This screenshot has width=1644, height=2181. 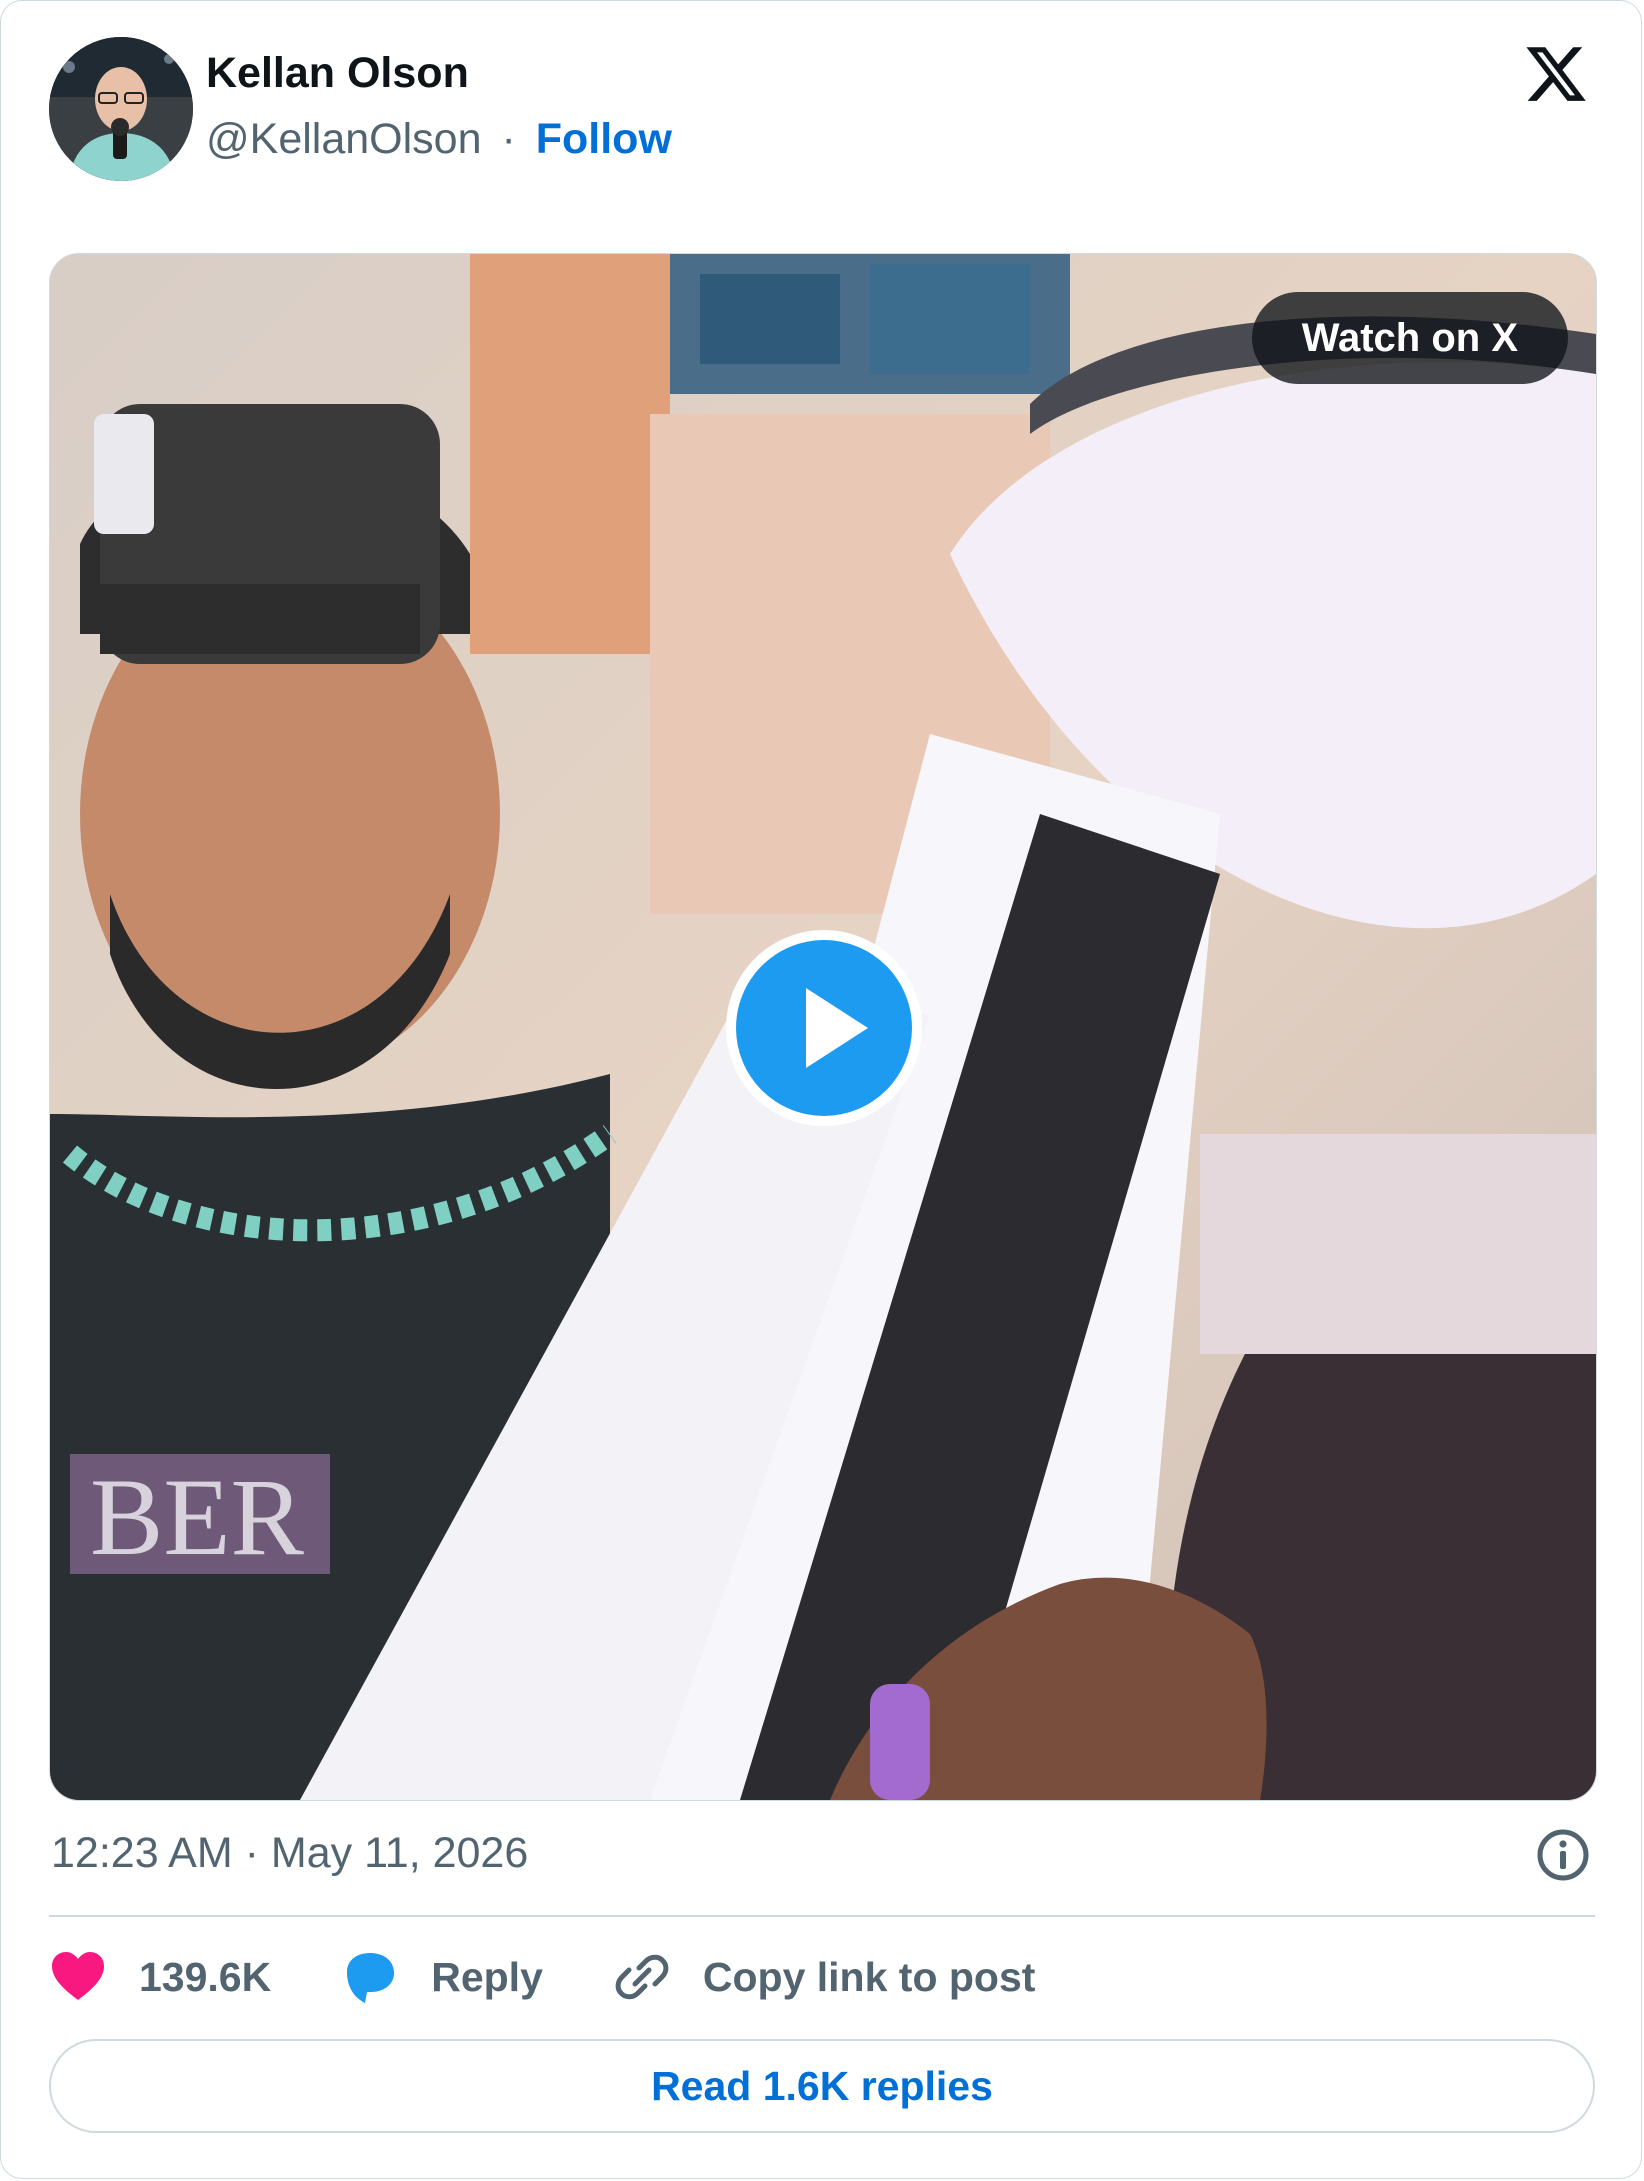 What do you see at coordinates (642, 1977) in the screenshot?
I see `link-icon` at bounding box center [642, 1977].